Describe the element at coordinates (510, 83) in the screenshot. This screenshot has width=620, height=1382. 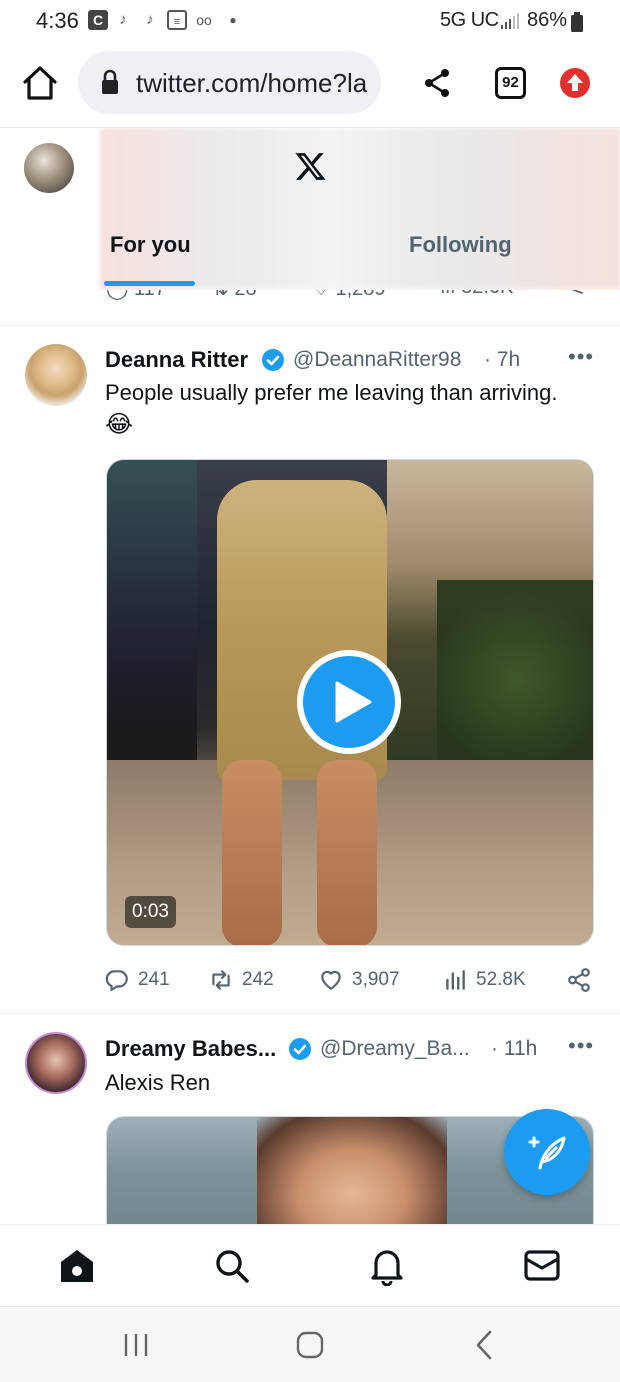
I see `tab-count-button: 92` at that location.